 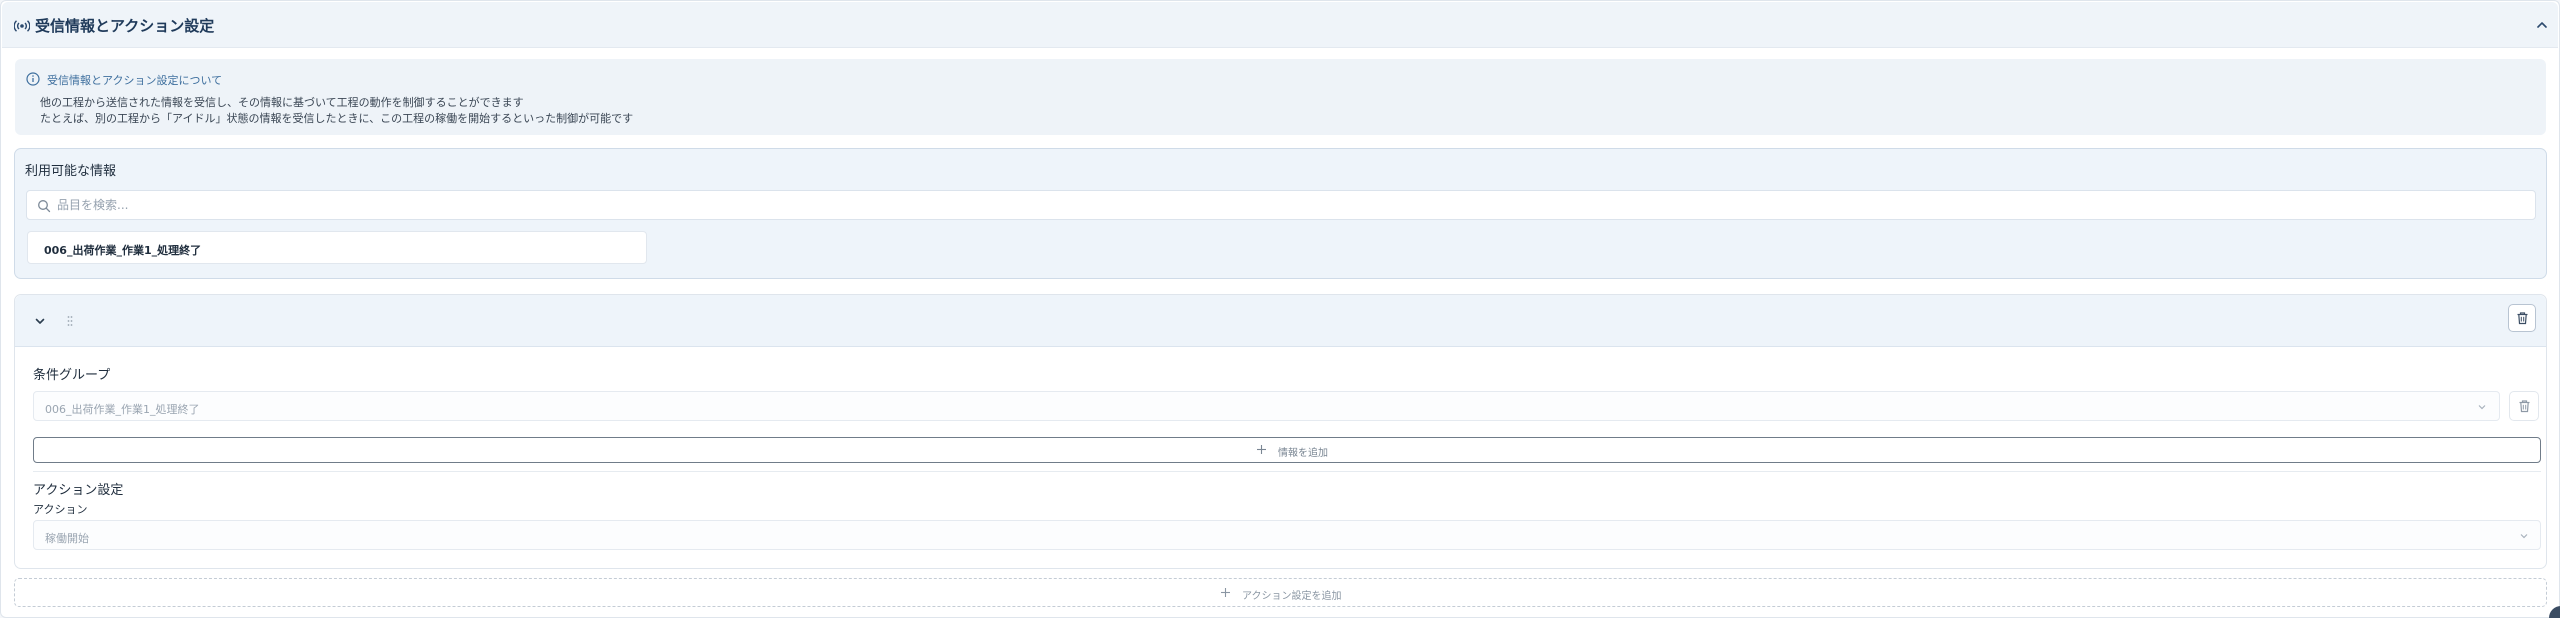 What do you see at coordinates (123, 250) in the screenshot?
I see `available-info-item-label: 006_出荷作業_作業1_処理終了` at bounding box center [123, 250].